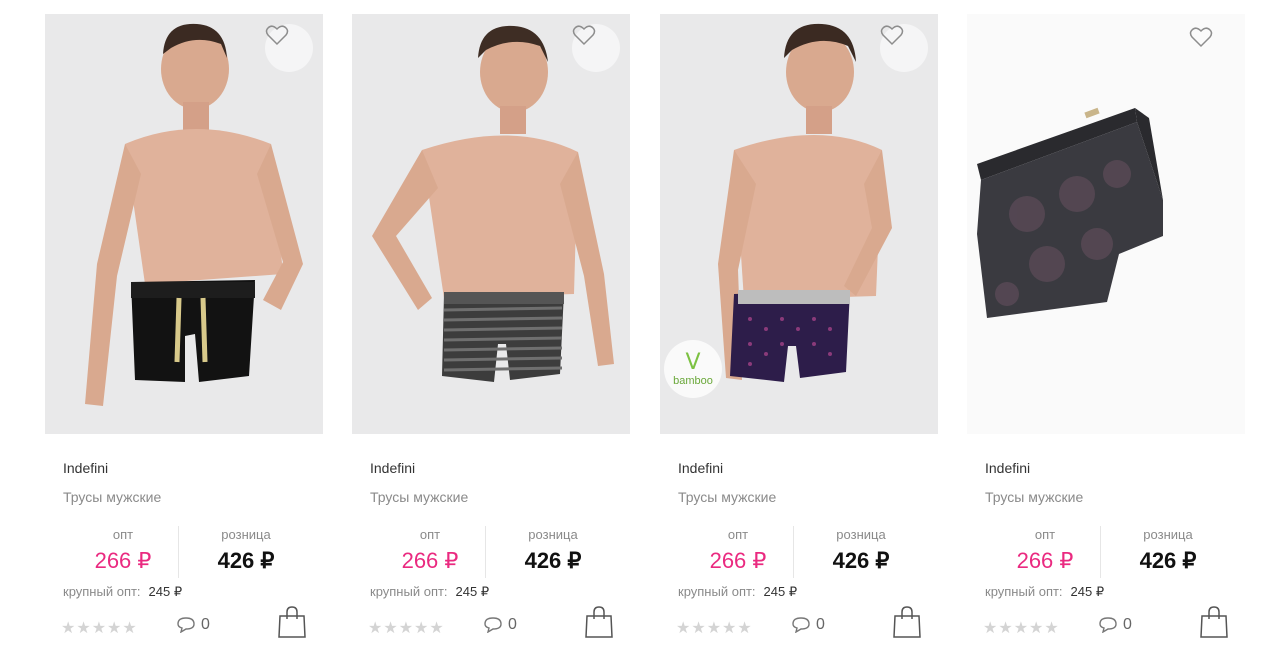 The width and height of the screenshot is (1280, 670). I want to click on badge-label: bamboo, so click(693, 380).